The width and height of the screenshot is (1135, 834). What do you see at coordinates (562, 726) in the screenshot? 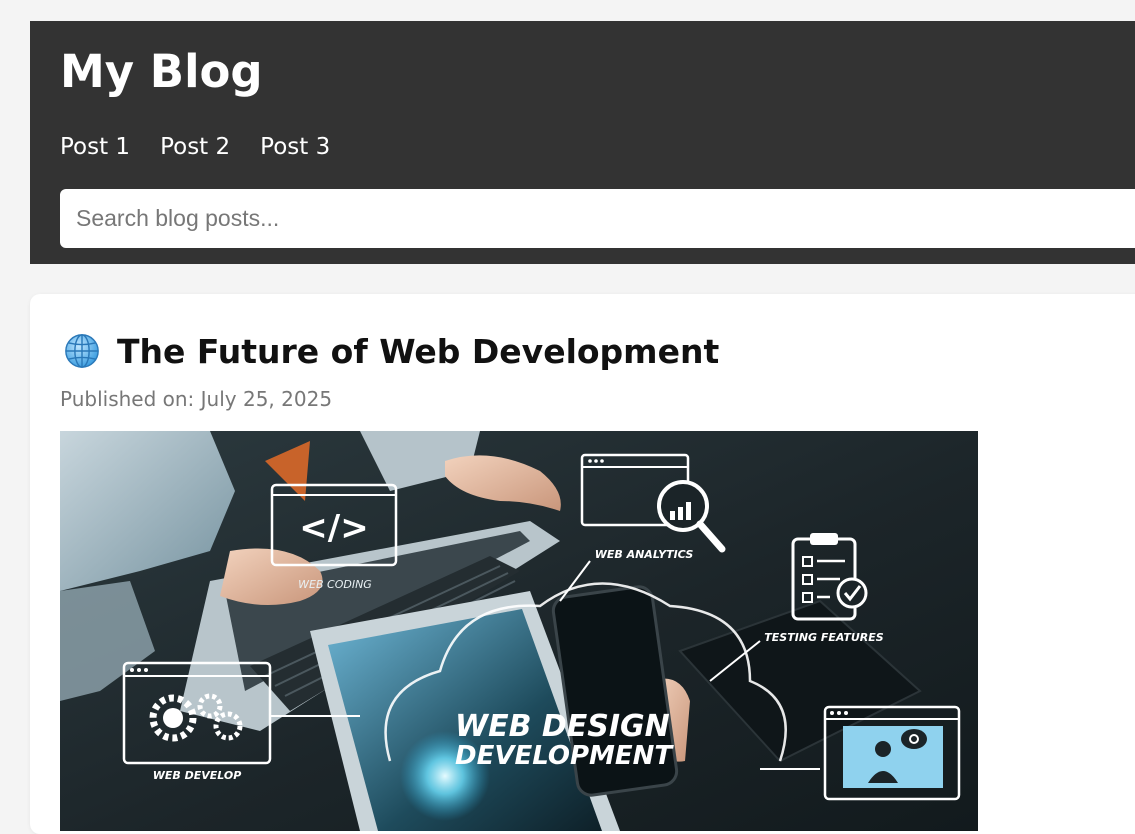
I see `svg-text: WEB DESIGN` at bounding box center [562, 726].